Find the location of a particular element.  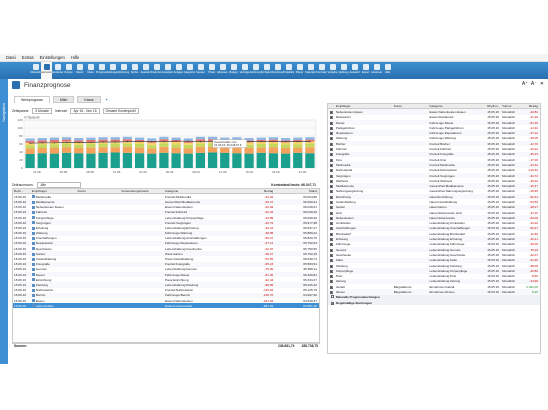

filter-select: Alle is located at coordinates (59, 184).